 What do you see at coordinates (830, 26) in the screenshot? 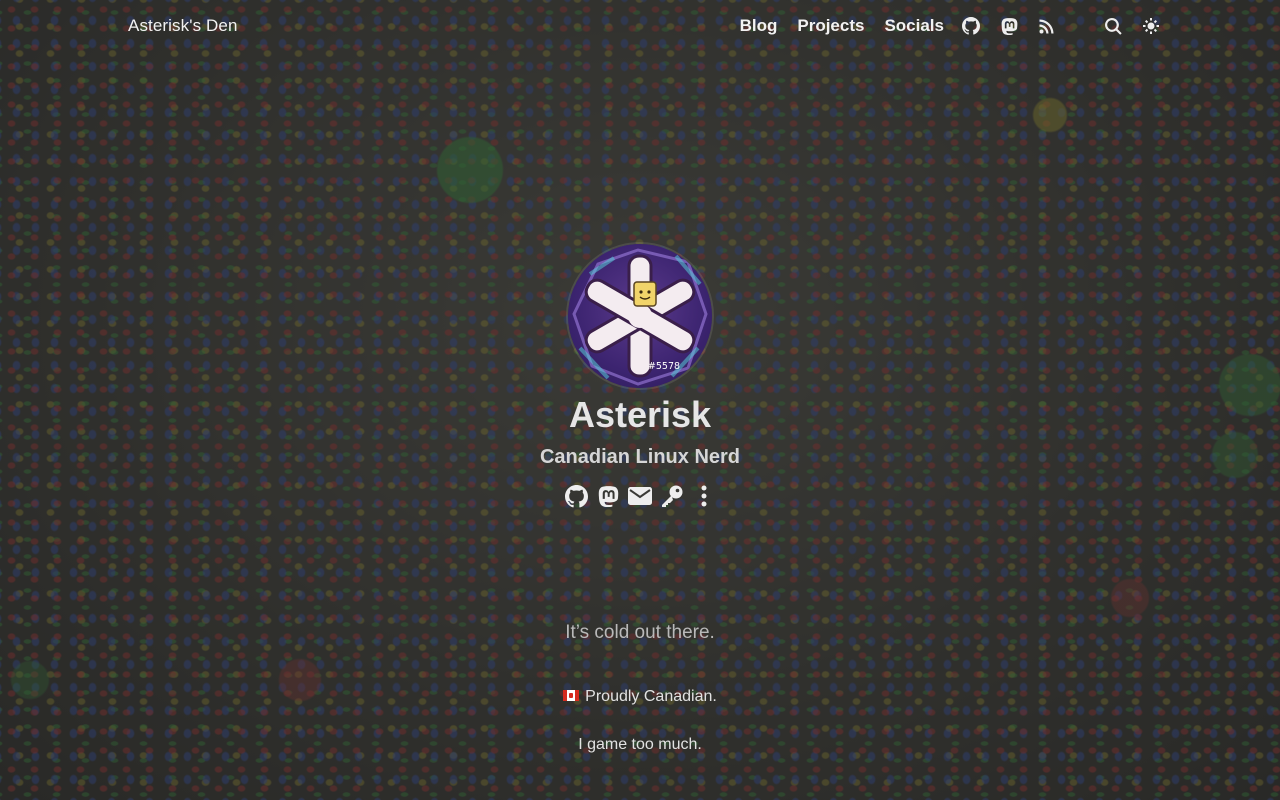
I see `nav-projects-link: Projects` at bounding box center [830, 26].